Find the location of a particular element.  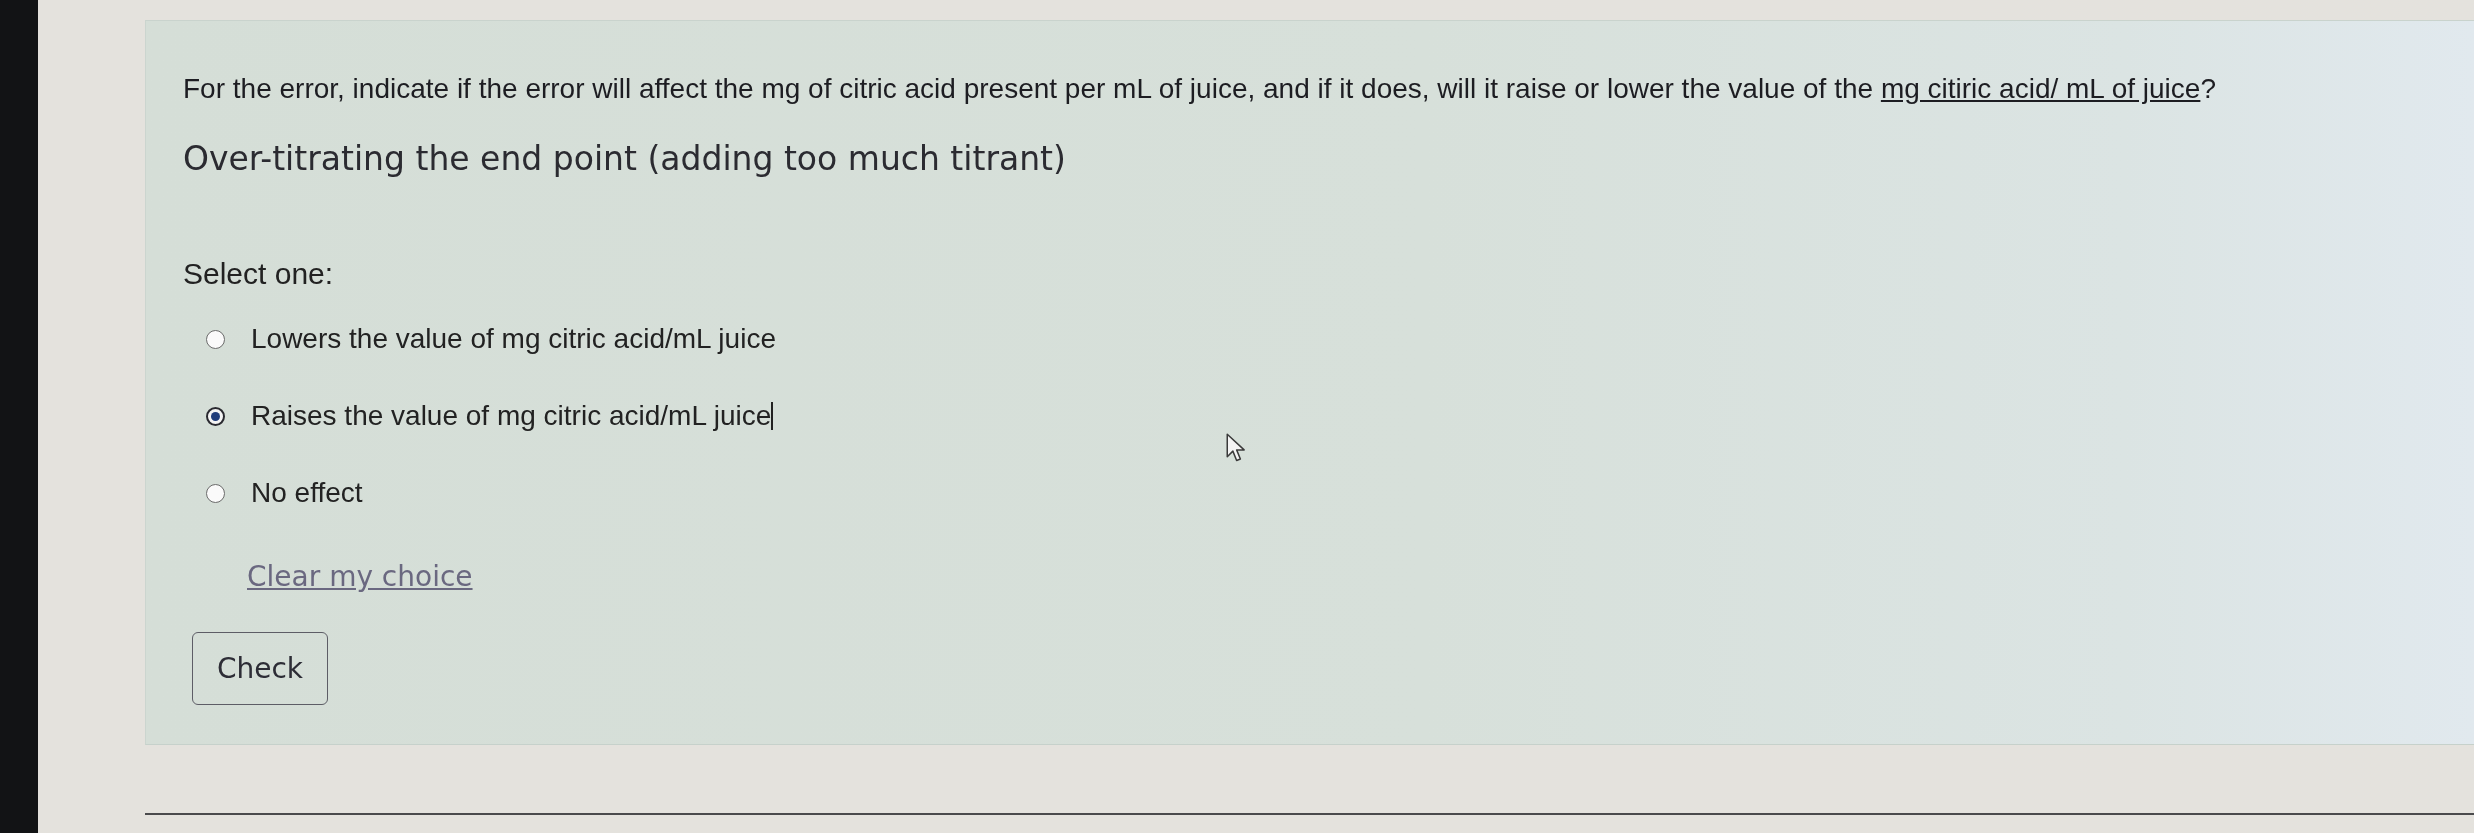

select-one-label: Select one: is located at coordinates (259, 274).